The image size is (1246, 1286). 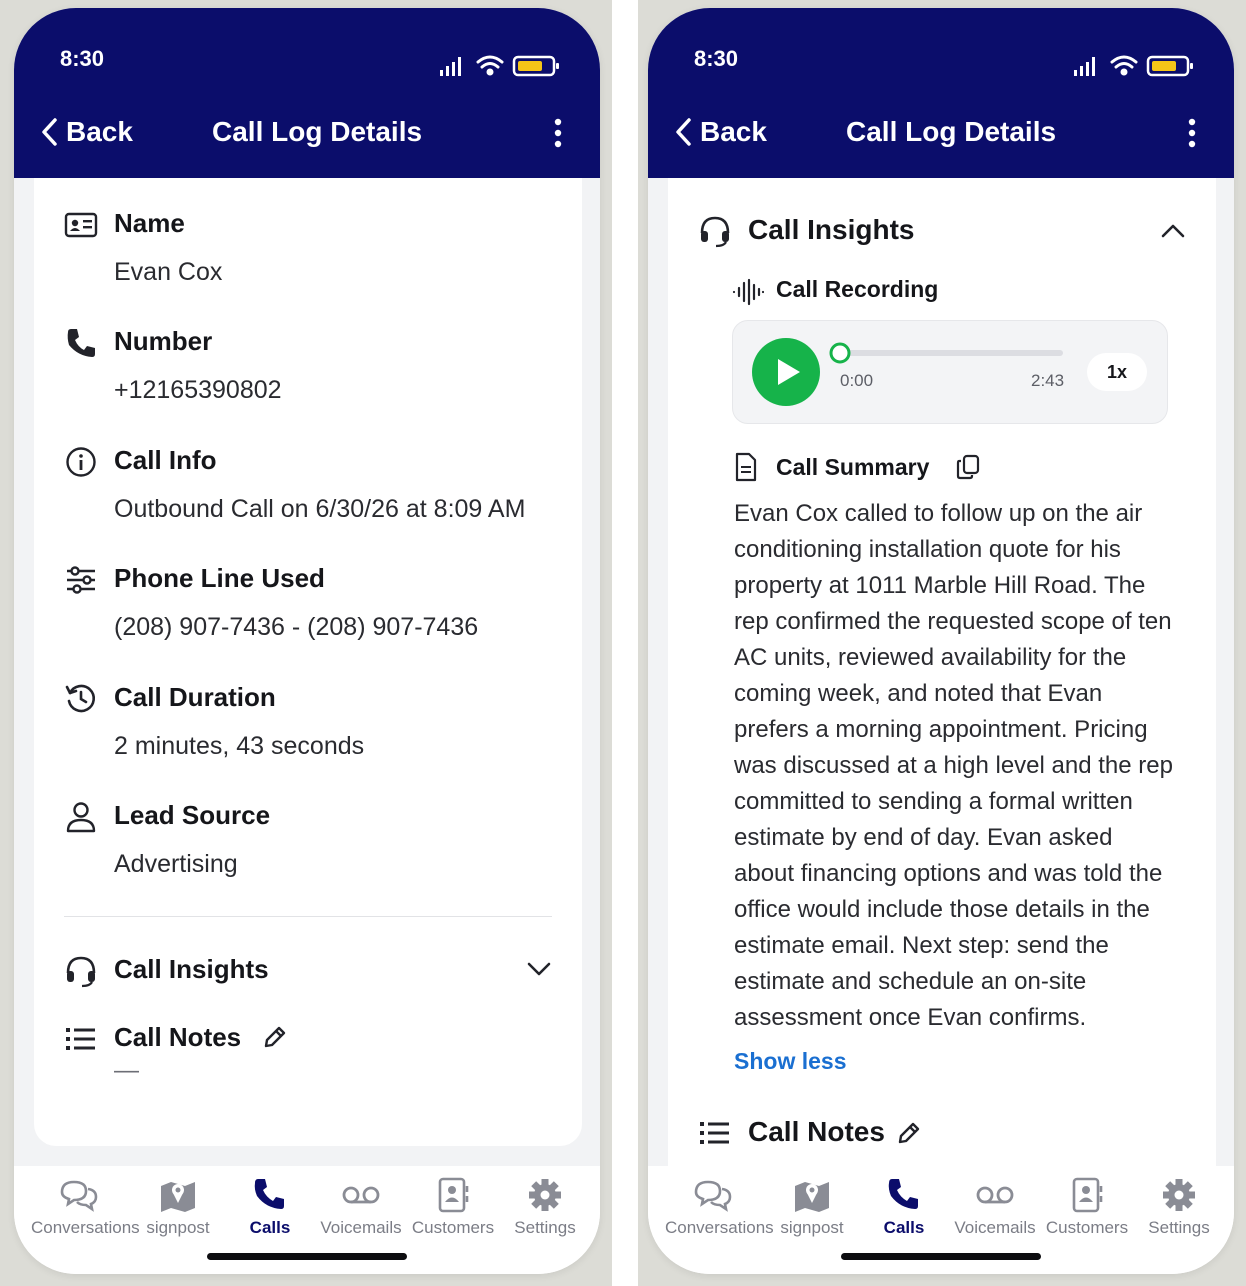 What do you see at coordinates (1169, 66) in the screenshot?
I see `battery-icon` at bounding box center [1169, 66].